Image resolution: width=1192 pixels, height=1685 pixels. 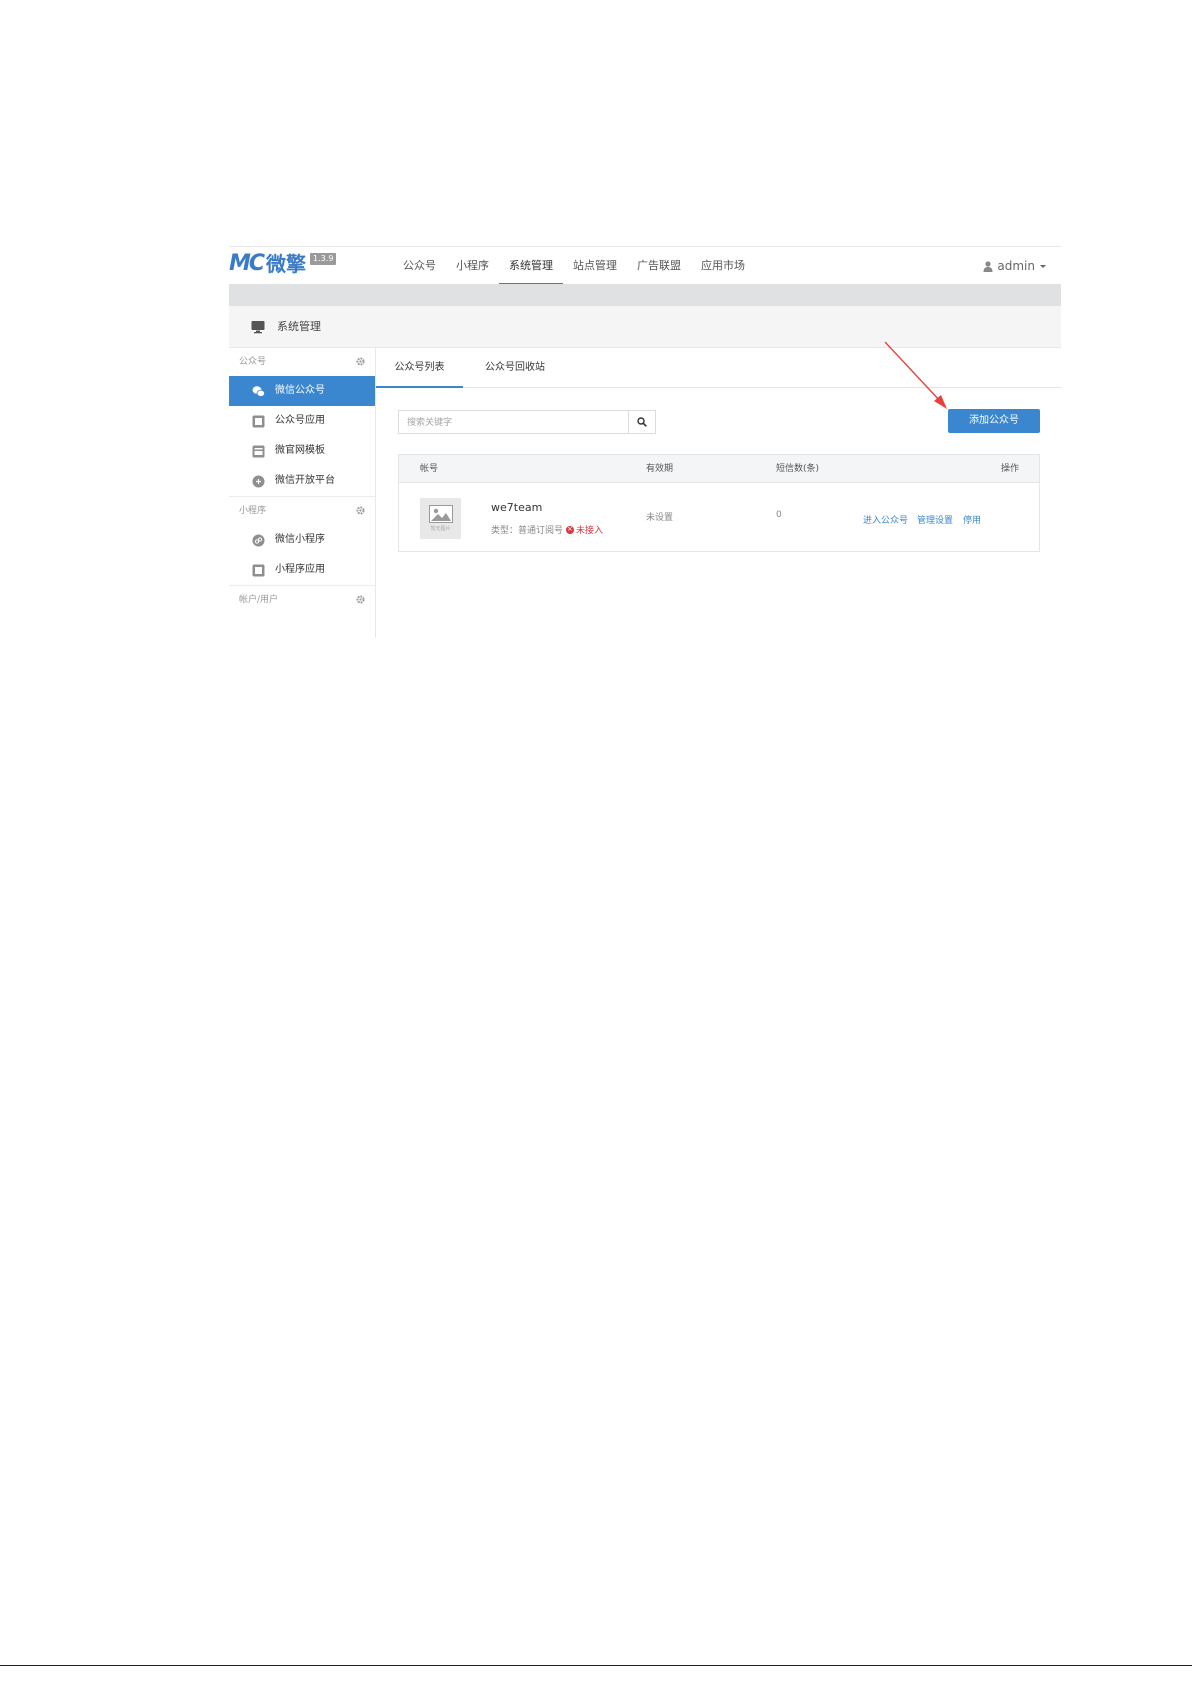 I want to click on sidebar-item-site-templates: 微官网模板, so click(x=302, y=451).